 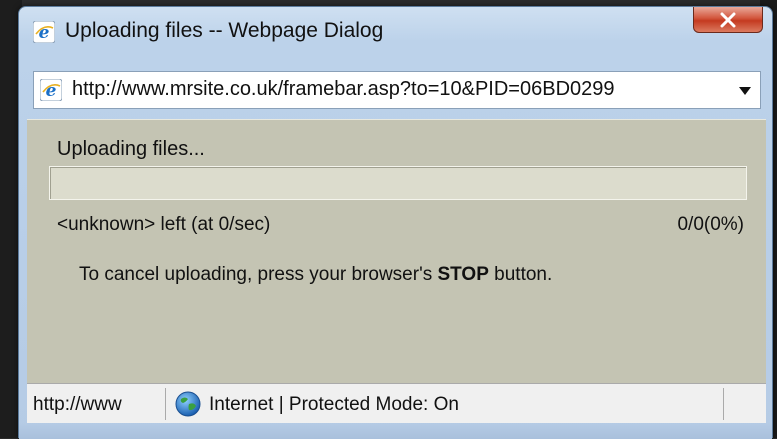 I want to click on status-divider, so click(x=165, y=404).